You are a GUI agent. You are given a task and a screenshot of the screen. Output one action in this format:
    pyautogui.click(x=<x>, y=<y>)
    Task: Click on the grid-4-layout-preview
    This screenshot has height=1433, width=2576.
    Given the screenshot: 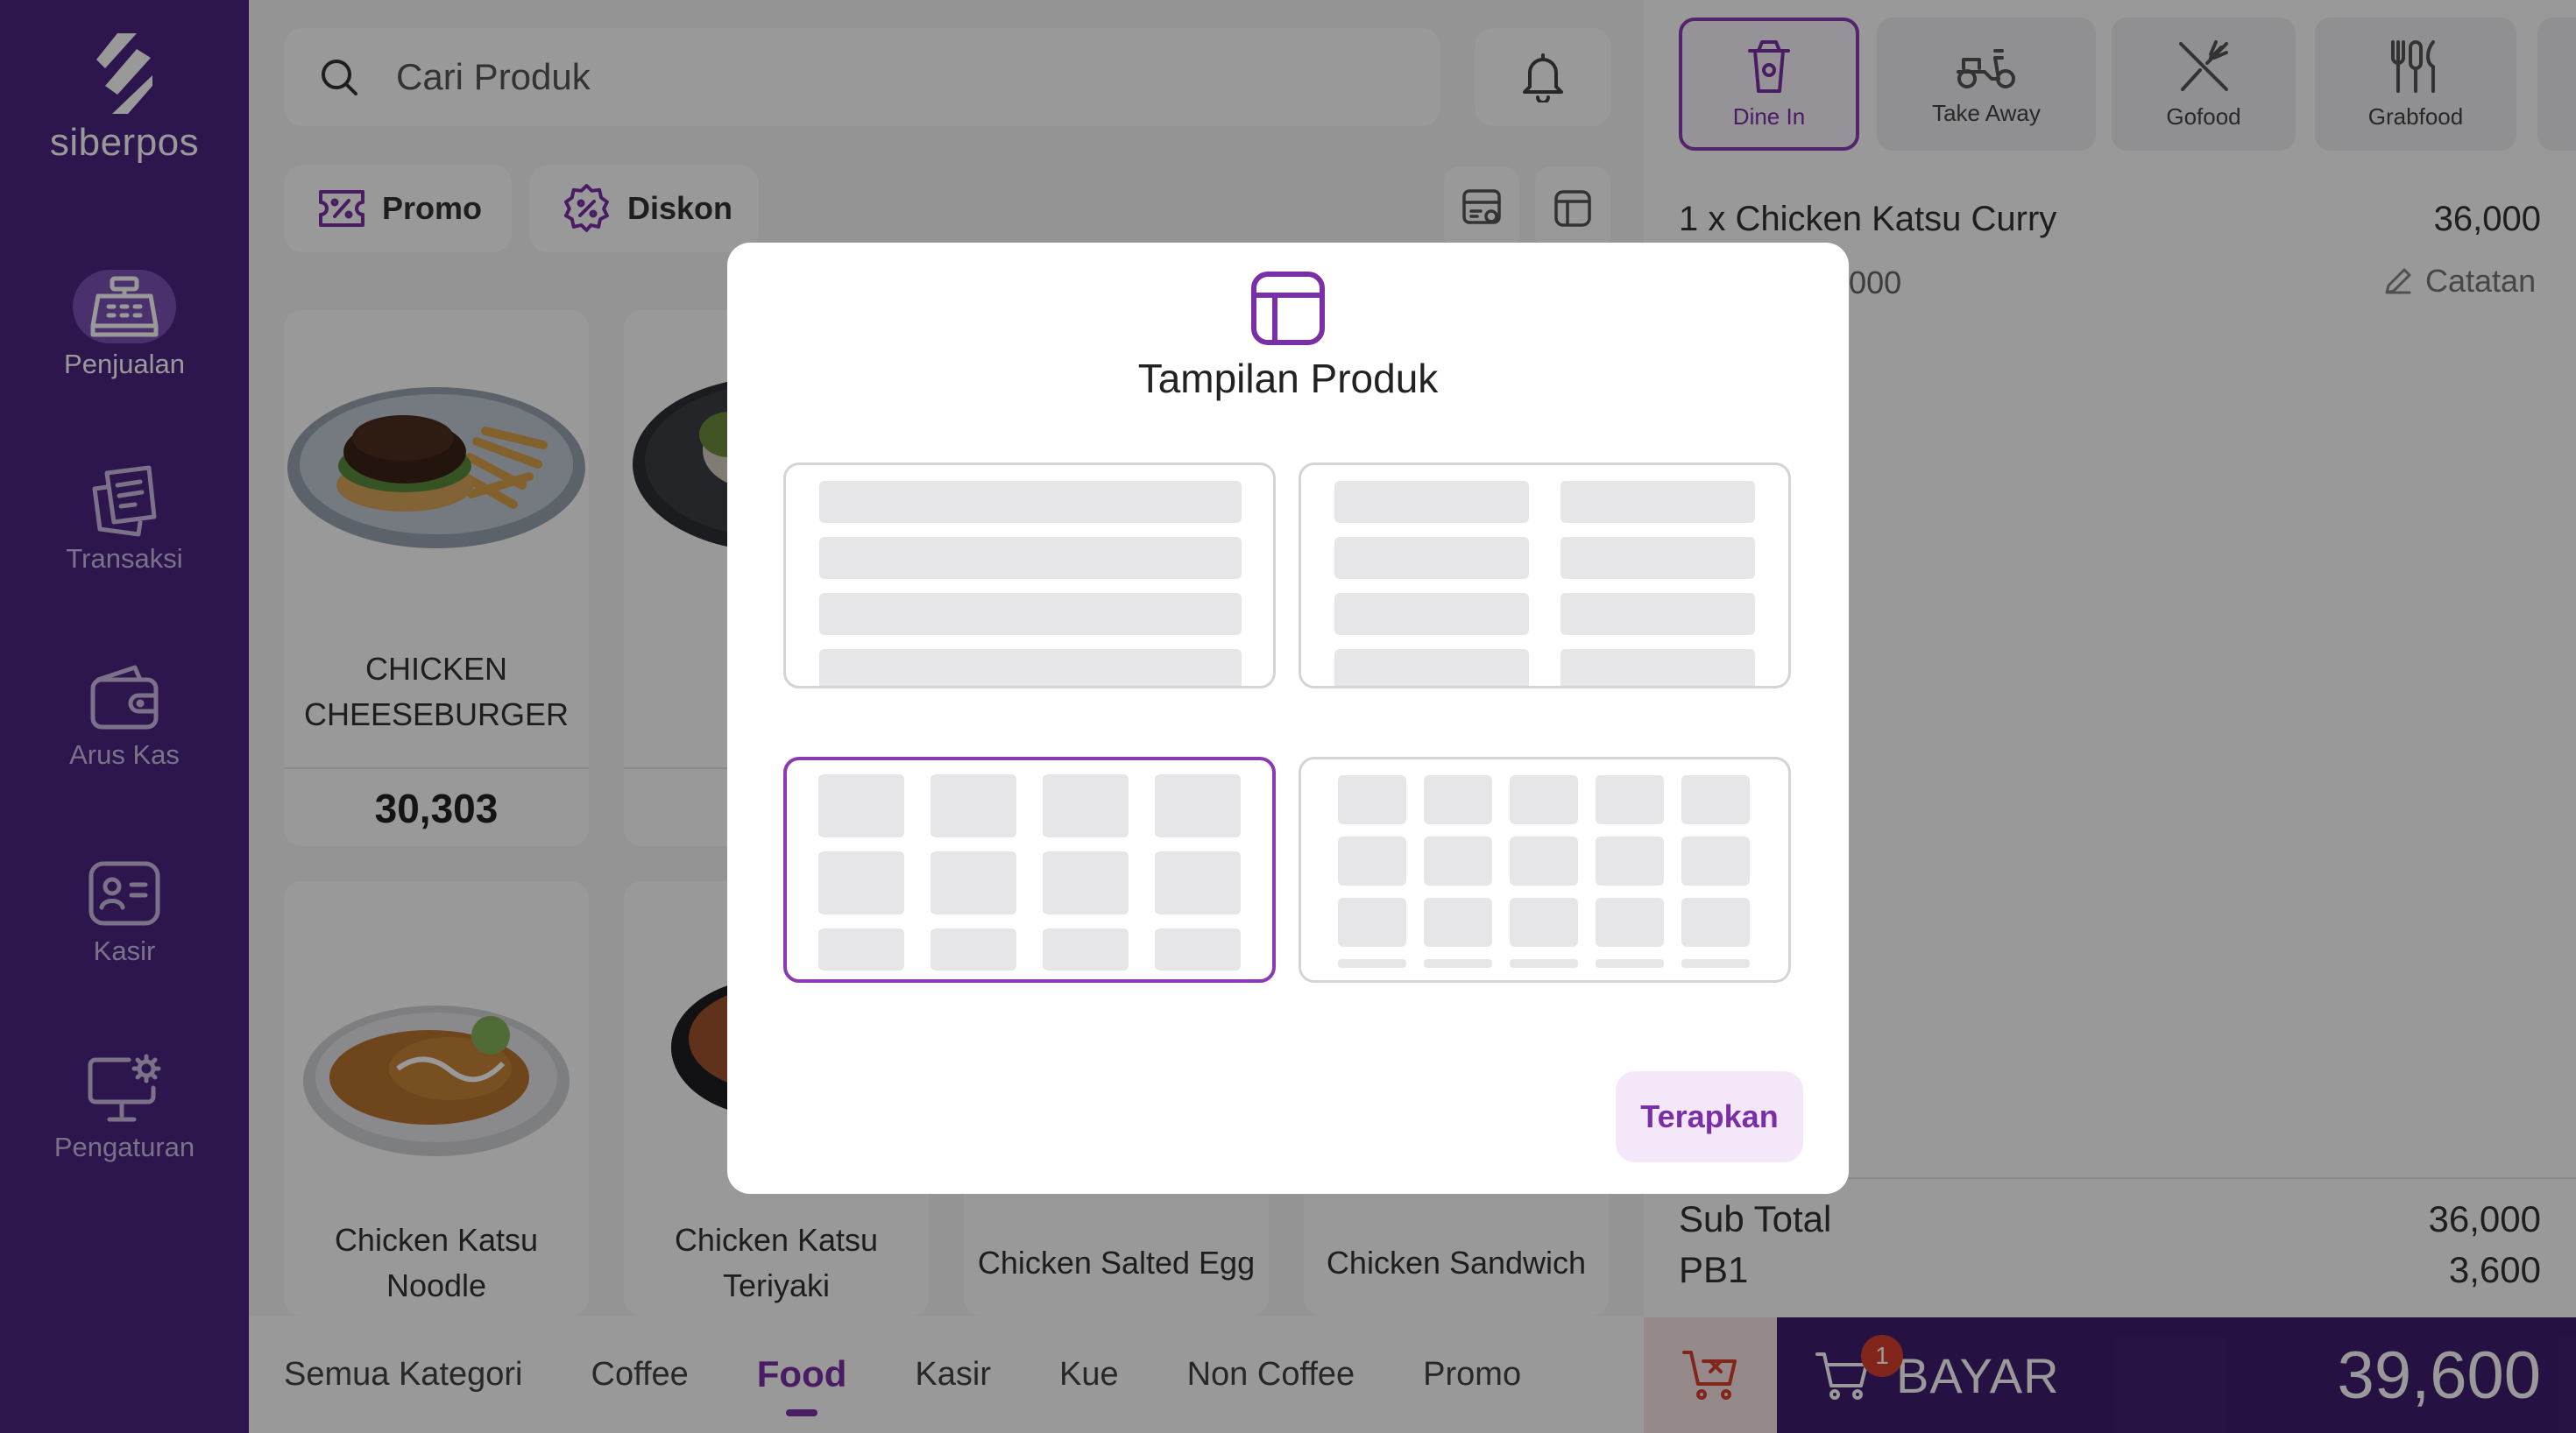 What is the action you would take?
    pyautogui.click(x=1029, y=872)
    